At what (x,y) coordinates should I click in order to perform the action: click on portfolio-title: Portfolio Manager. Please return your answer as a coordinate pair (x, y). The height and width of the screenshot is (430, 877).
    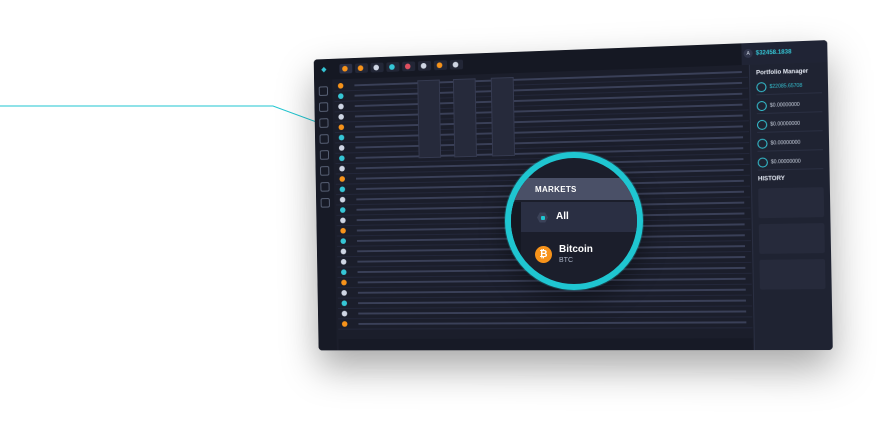
    Looking at the image, I should click on (782, 72).